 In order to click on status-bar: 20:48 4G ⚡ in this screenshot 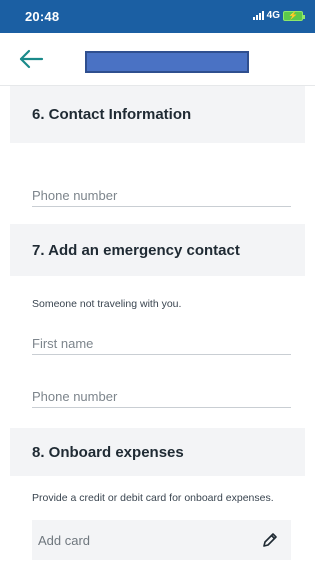, I will do `click(157, 16)`.